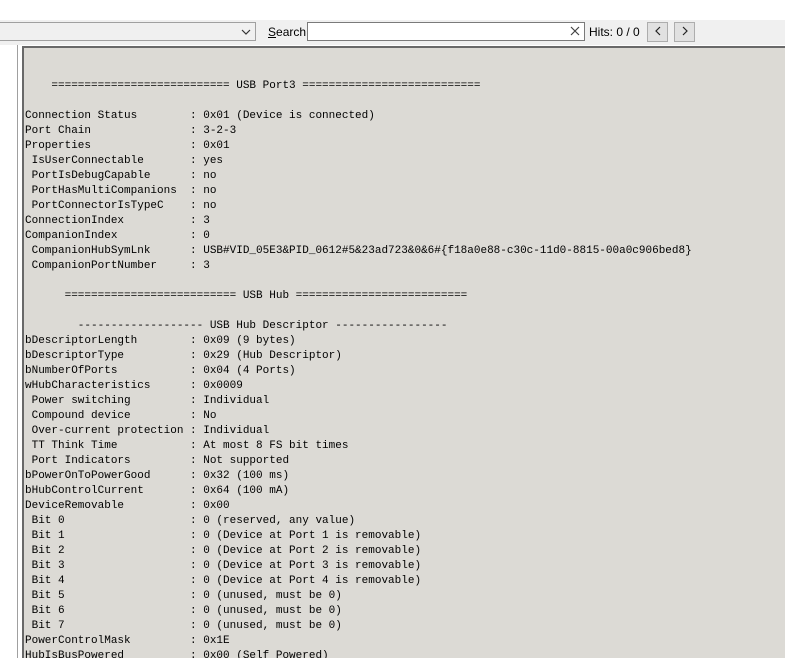 The height and width of the screenshot is (658, 785). I want to click on report-line: bNumberOfPorts : 0x04 (4 Ports), so click(160, 371).